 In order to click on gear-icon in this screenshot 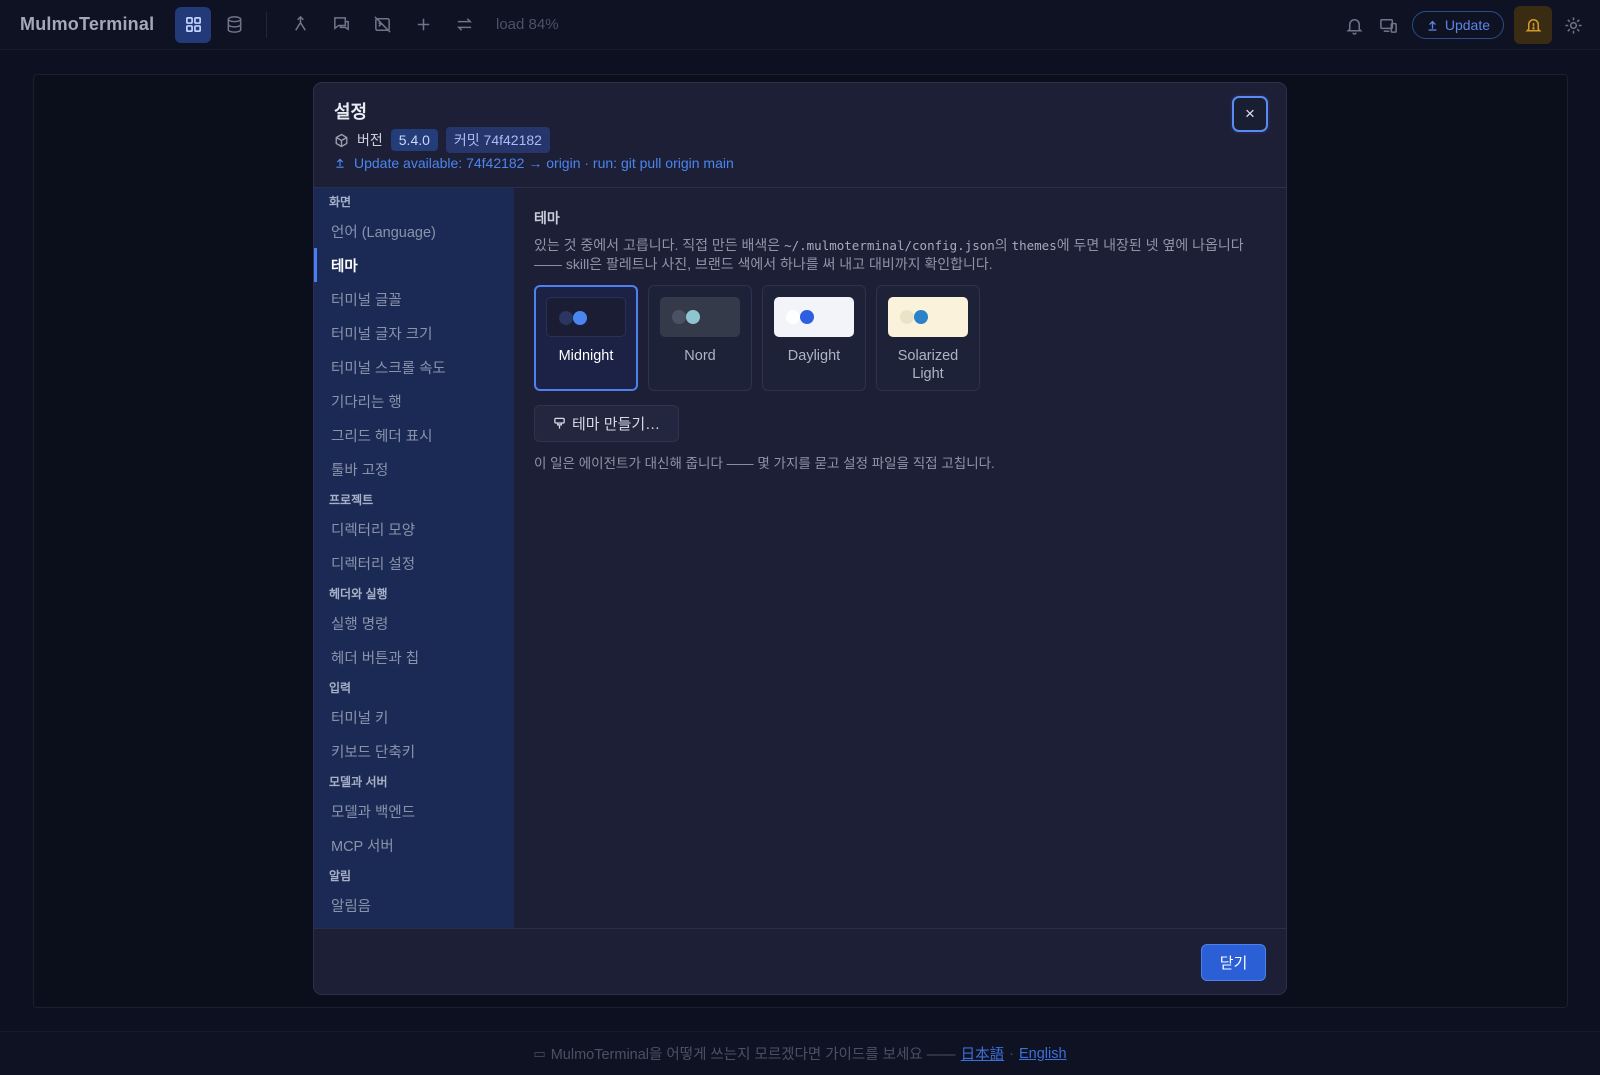, I will do `click(1573, 25)`.